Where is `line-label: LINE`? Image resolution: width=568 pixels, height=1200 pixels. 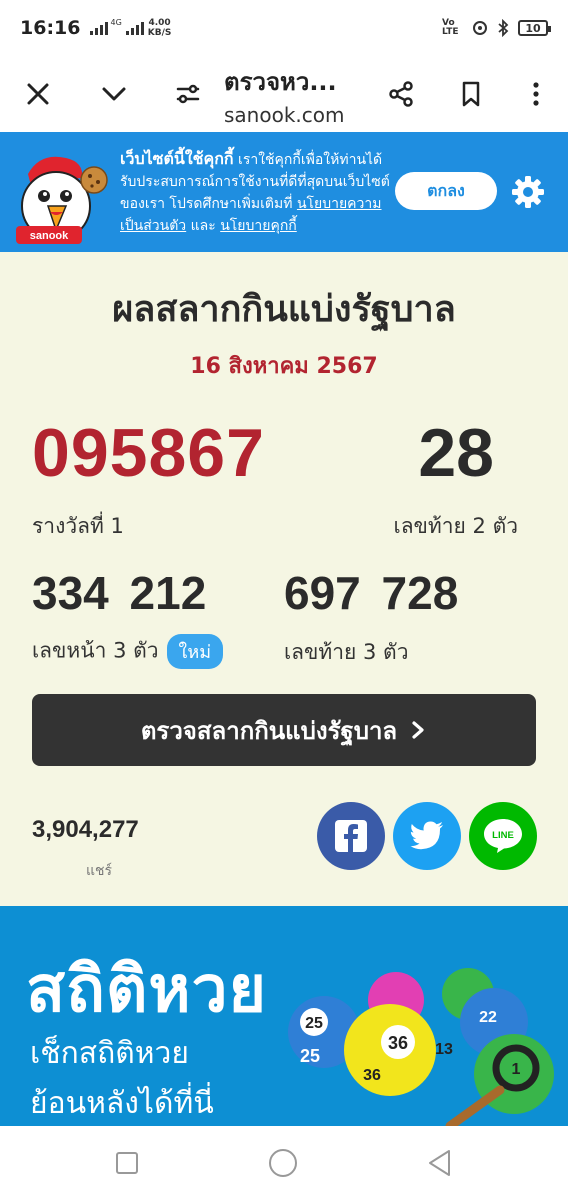 line-label: LINE is located at coordinates (503, 835).